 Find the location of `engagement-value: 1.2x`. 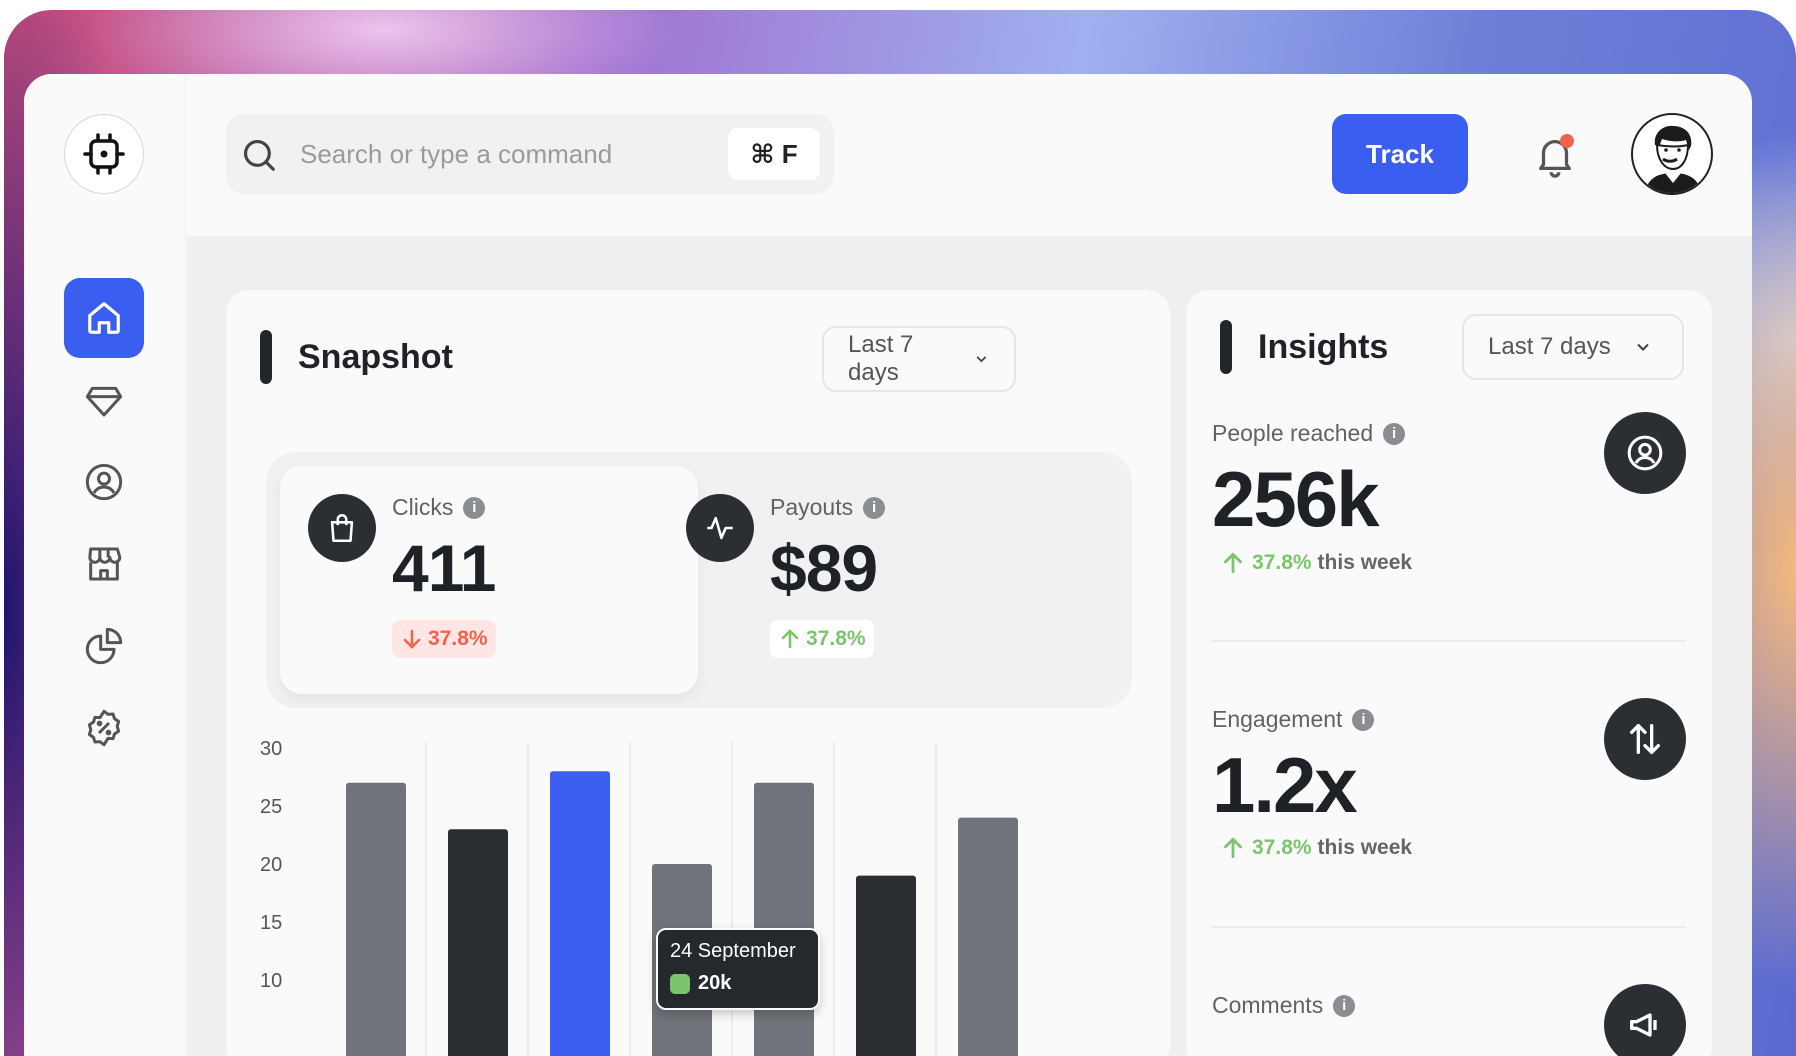

engagement-value: 1.2x is located at coordinates (1285, 785).